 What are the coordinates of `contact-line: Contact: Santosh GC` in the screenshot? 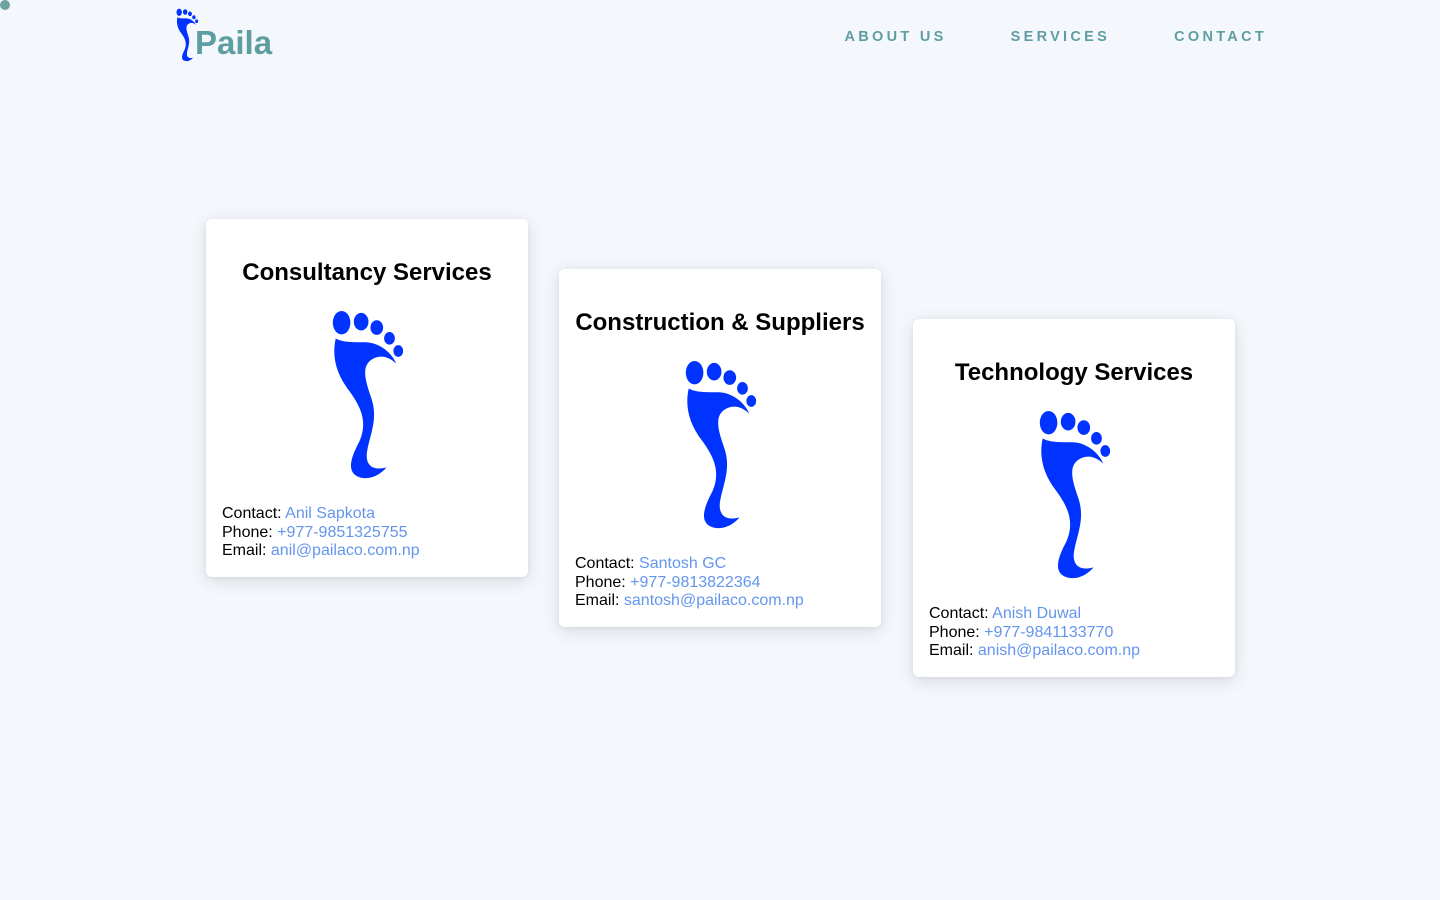 It's located at (720, 564).